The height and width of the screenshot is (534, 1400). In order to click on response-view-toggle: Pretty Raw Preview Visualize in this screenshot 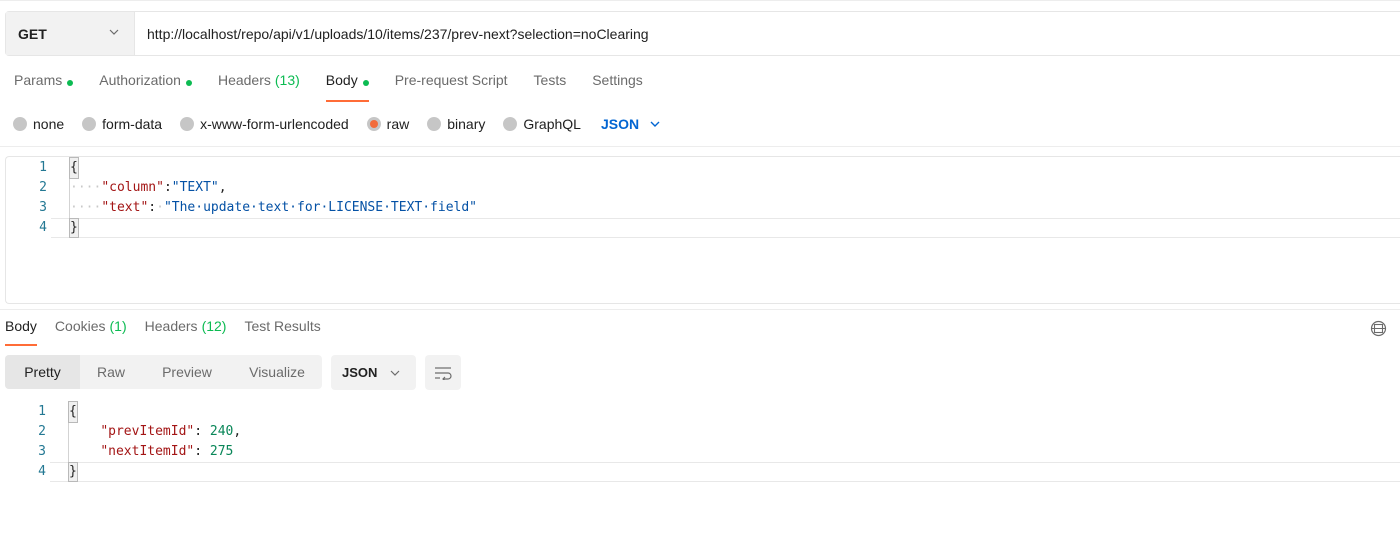, I will do `click(163, 372)`.